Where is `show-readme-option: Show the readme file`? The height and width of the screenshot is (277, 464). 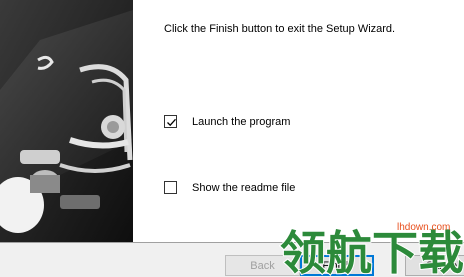 show-readme-option: Show the readme file is located at coordinates (229, 187).